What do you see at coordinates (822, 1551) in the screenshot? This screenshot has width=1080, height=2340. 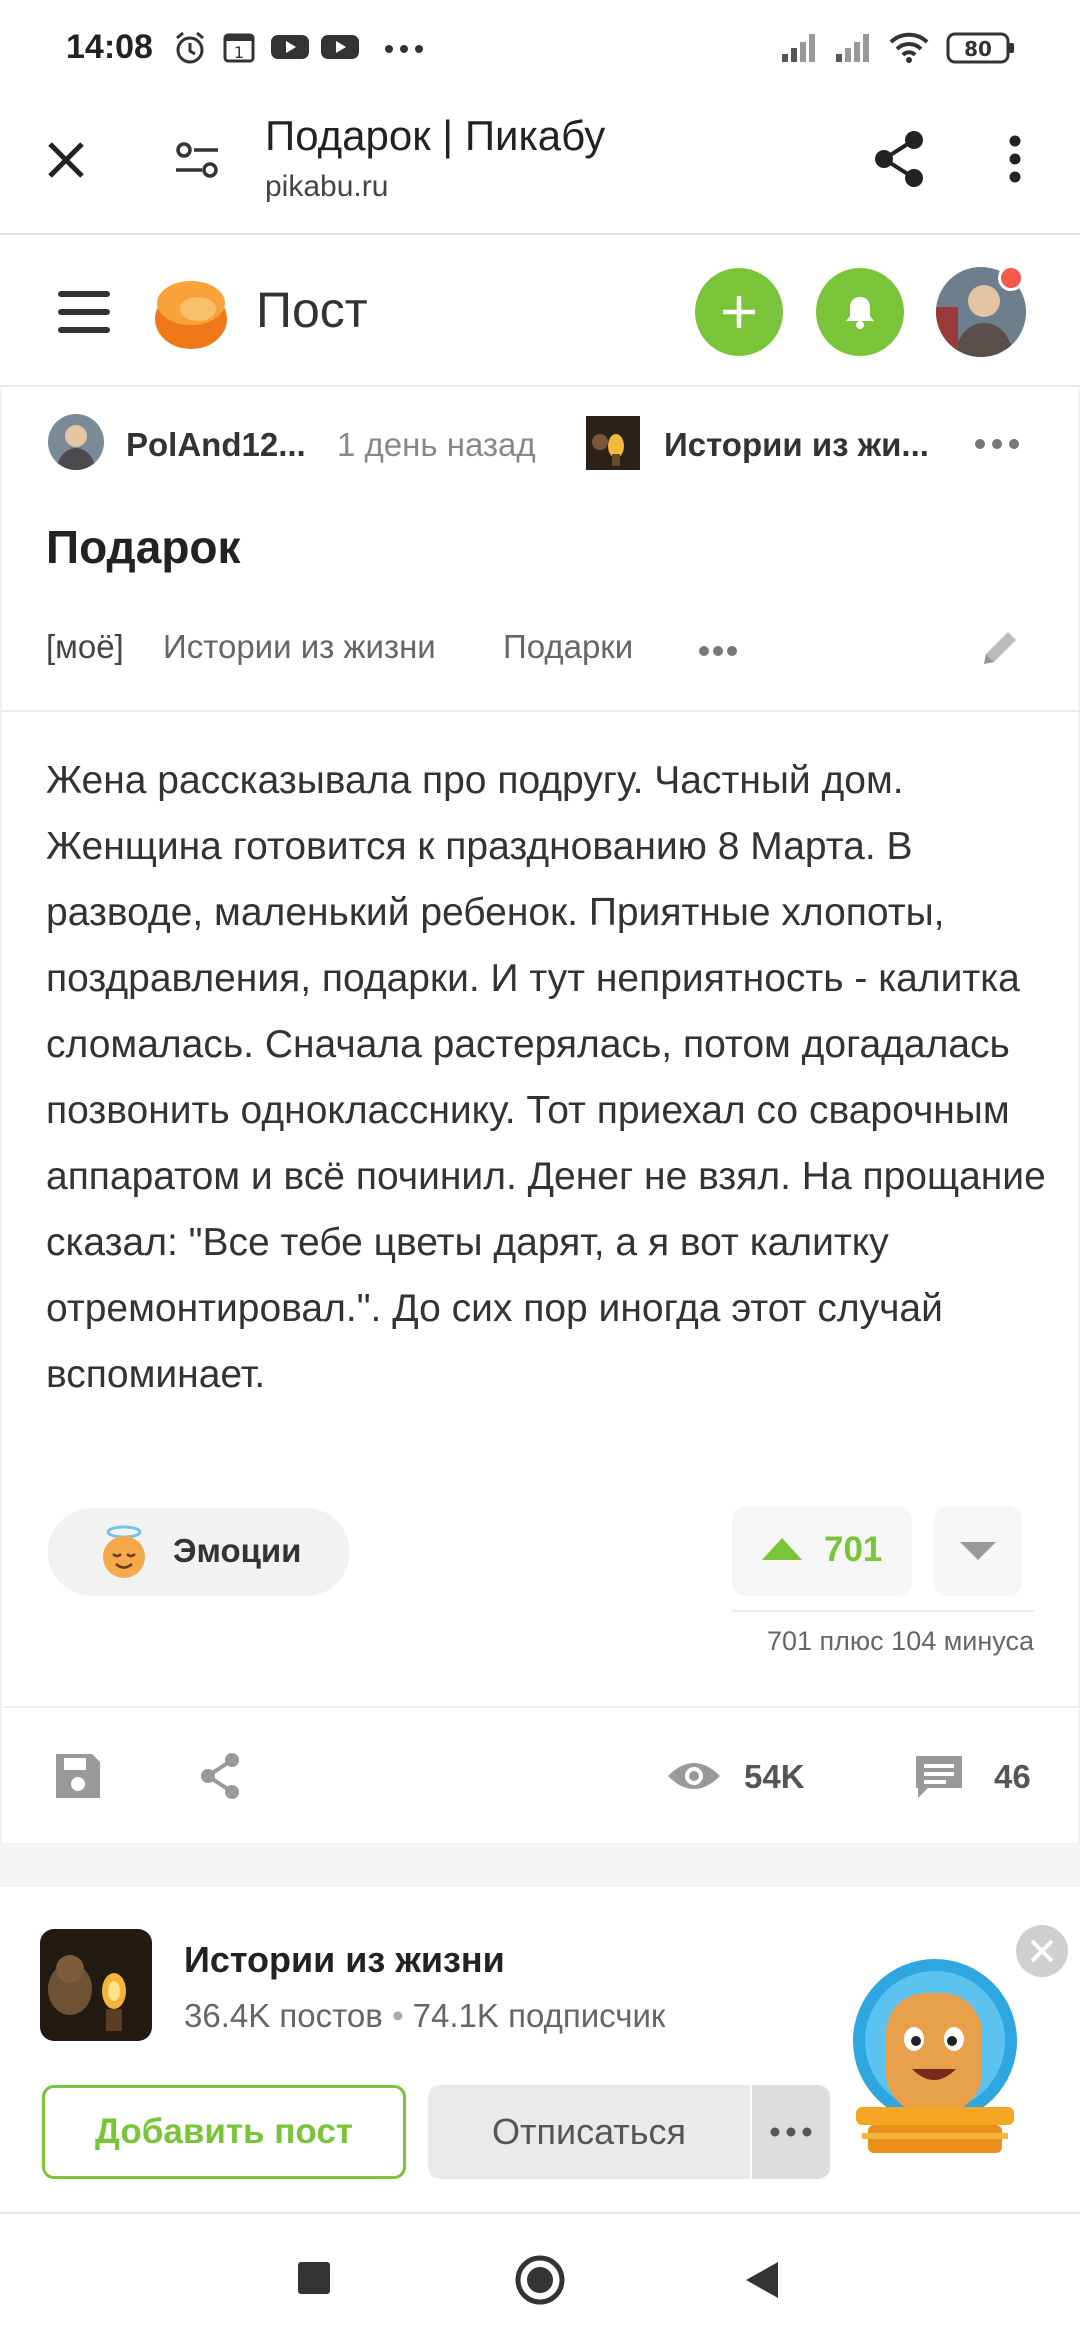 I see `upvote-button: 701` at bounding box center [822, 1551].